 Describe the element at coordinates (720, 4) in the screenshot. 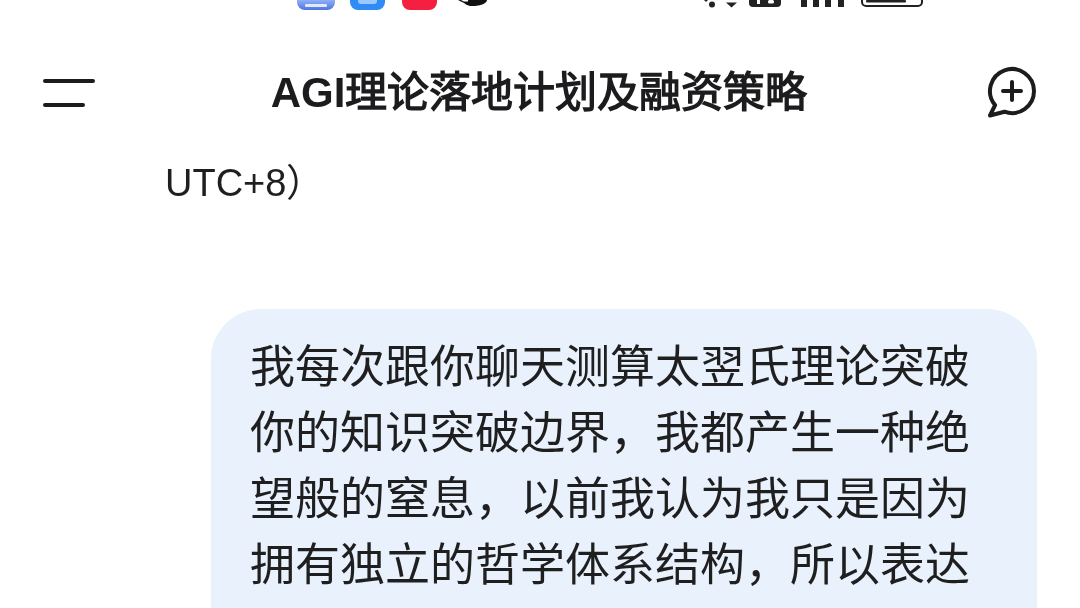

I see `wifi-icon` at that location.